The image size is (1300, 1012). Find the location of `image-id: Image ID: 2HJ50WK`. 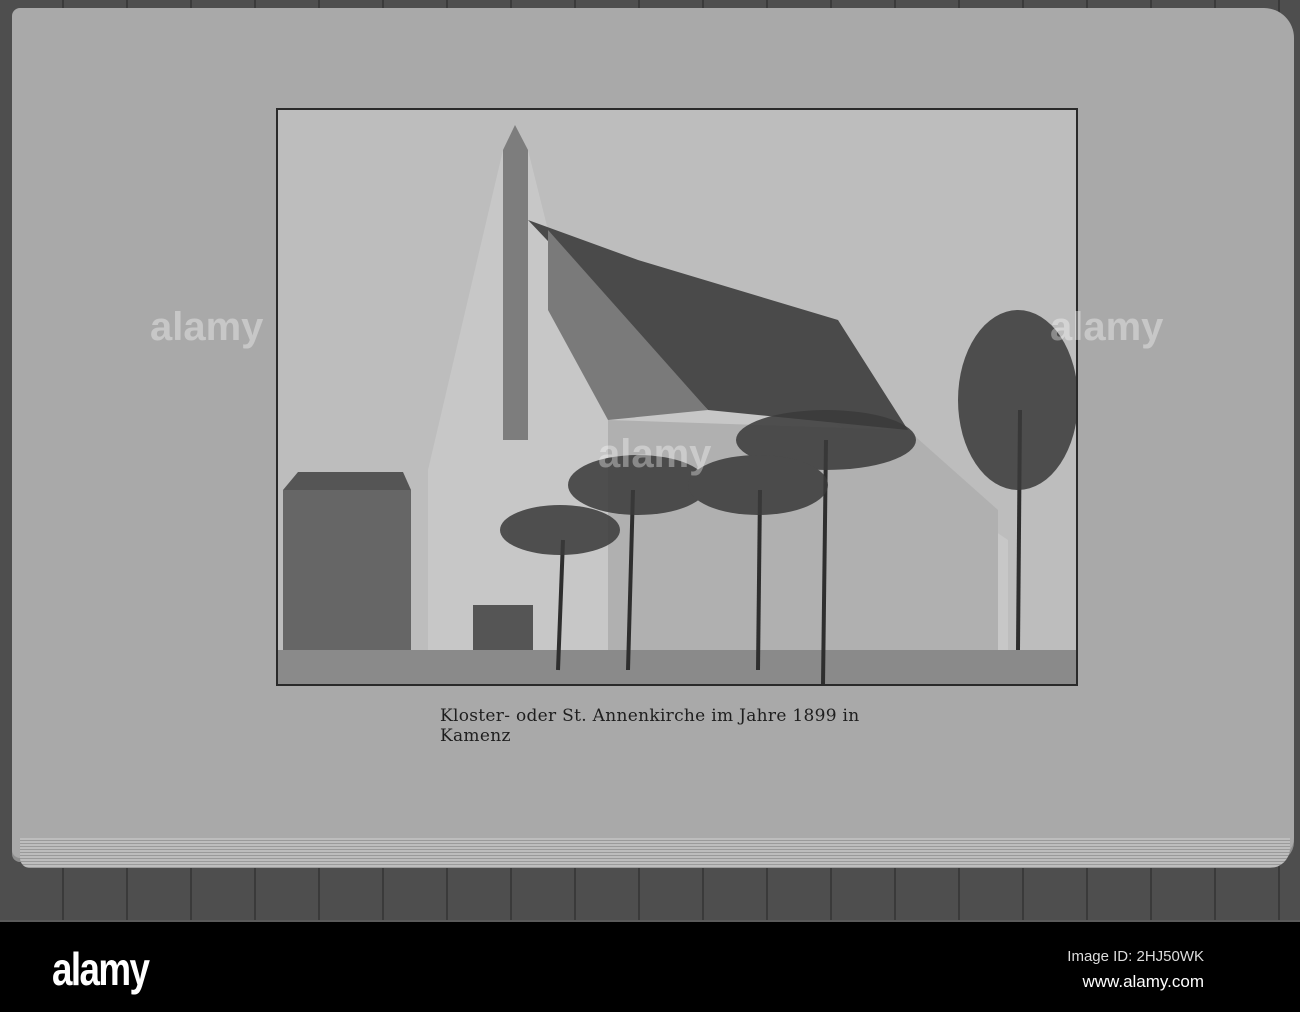

image-id: Image ID: 2HJ50WK is located at coordinates (1135, 956).